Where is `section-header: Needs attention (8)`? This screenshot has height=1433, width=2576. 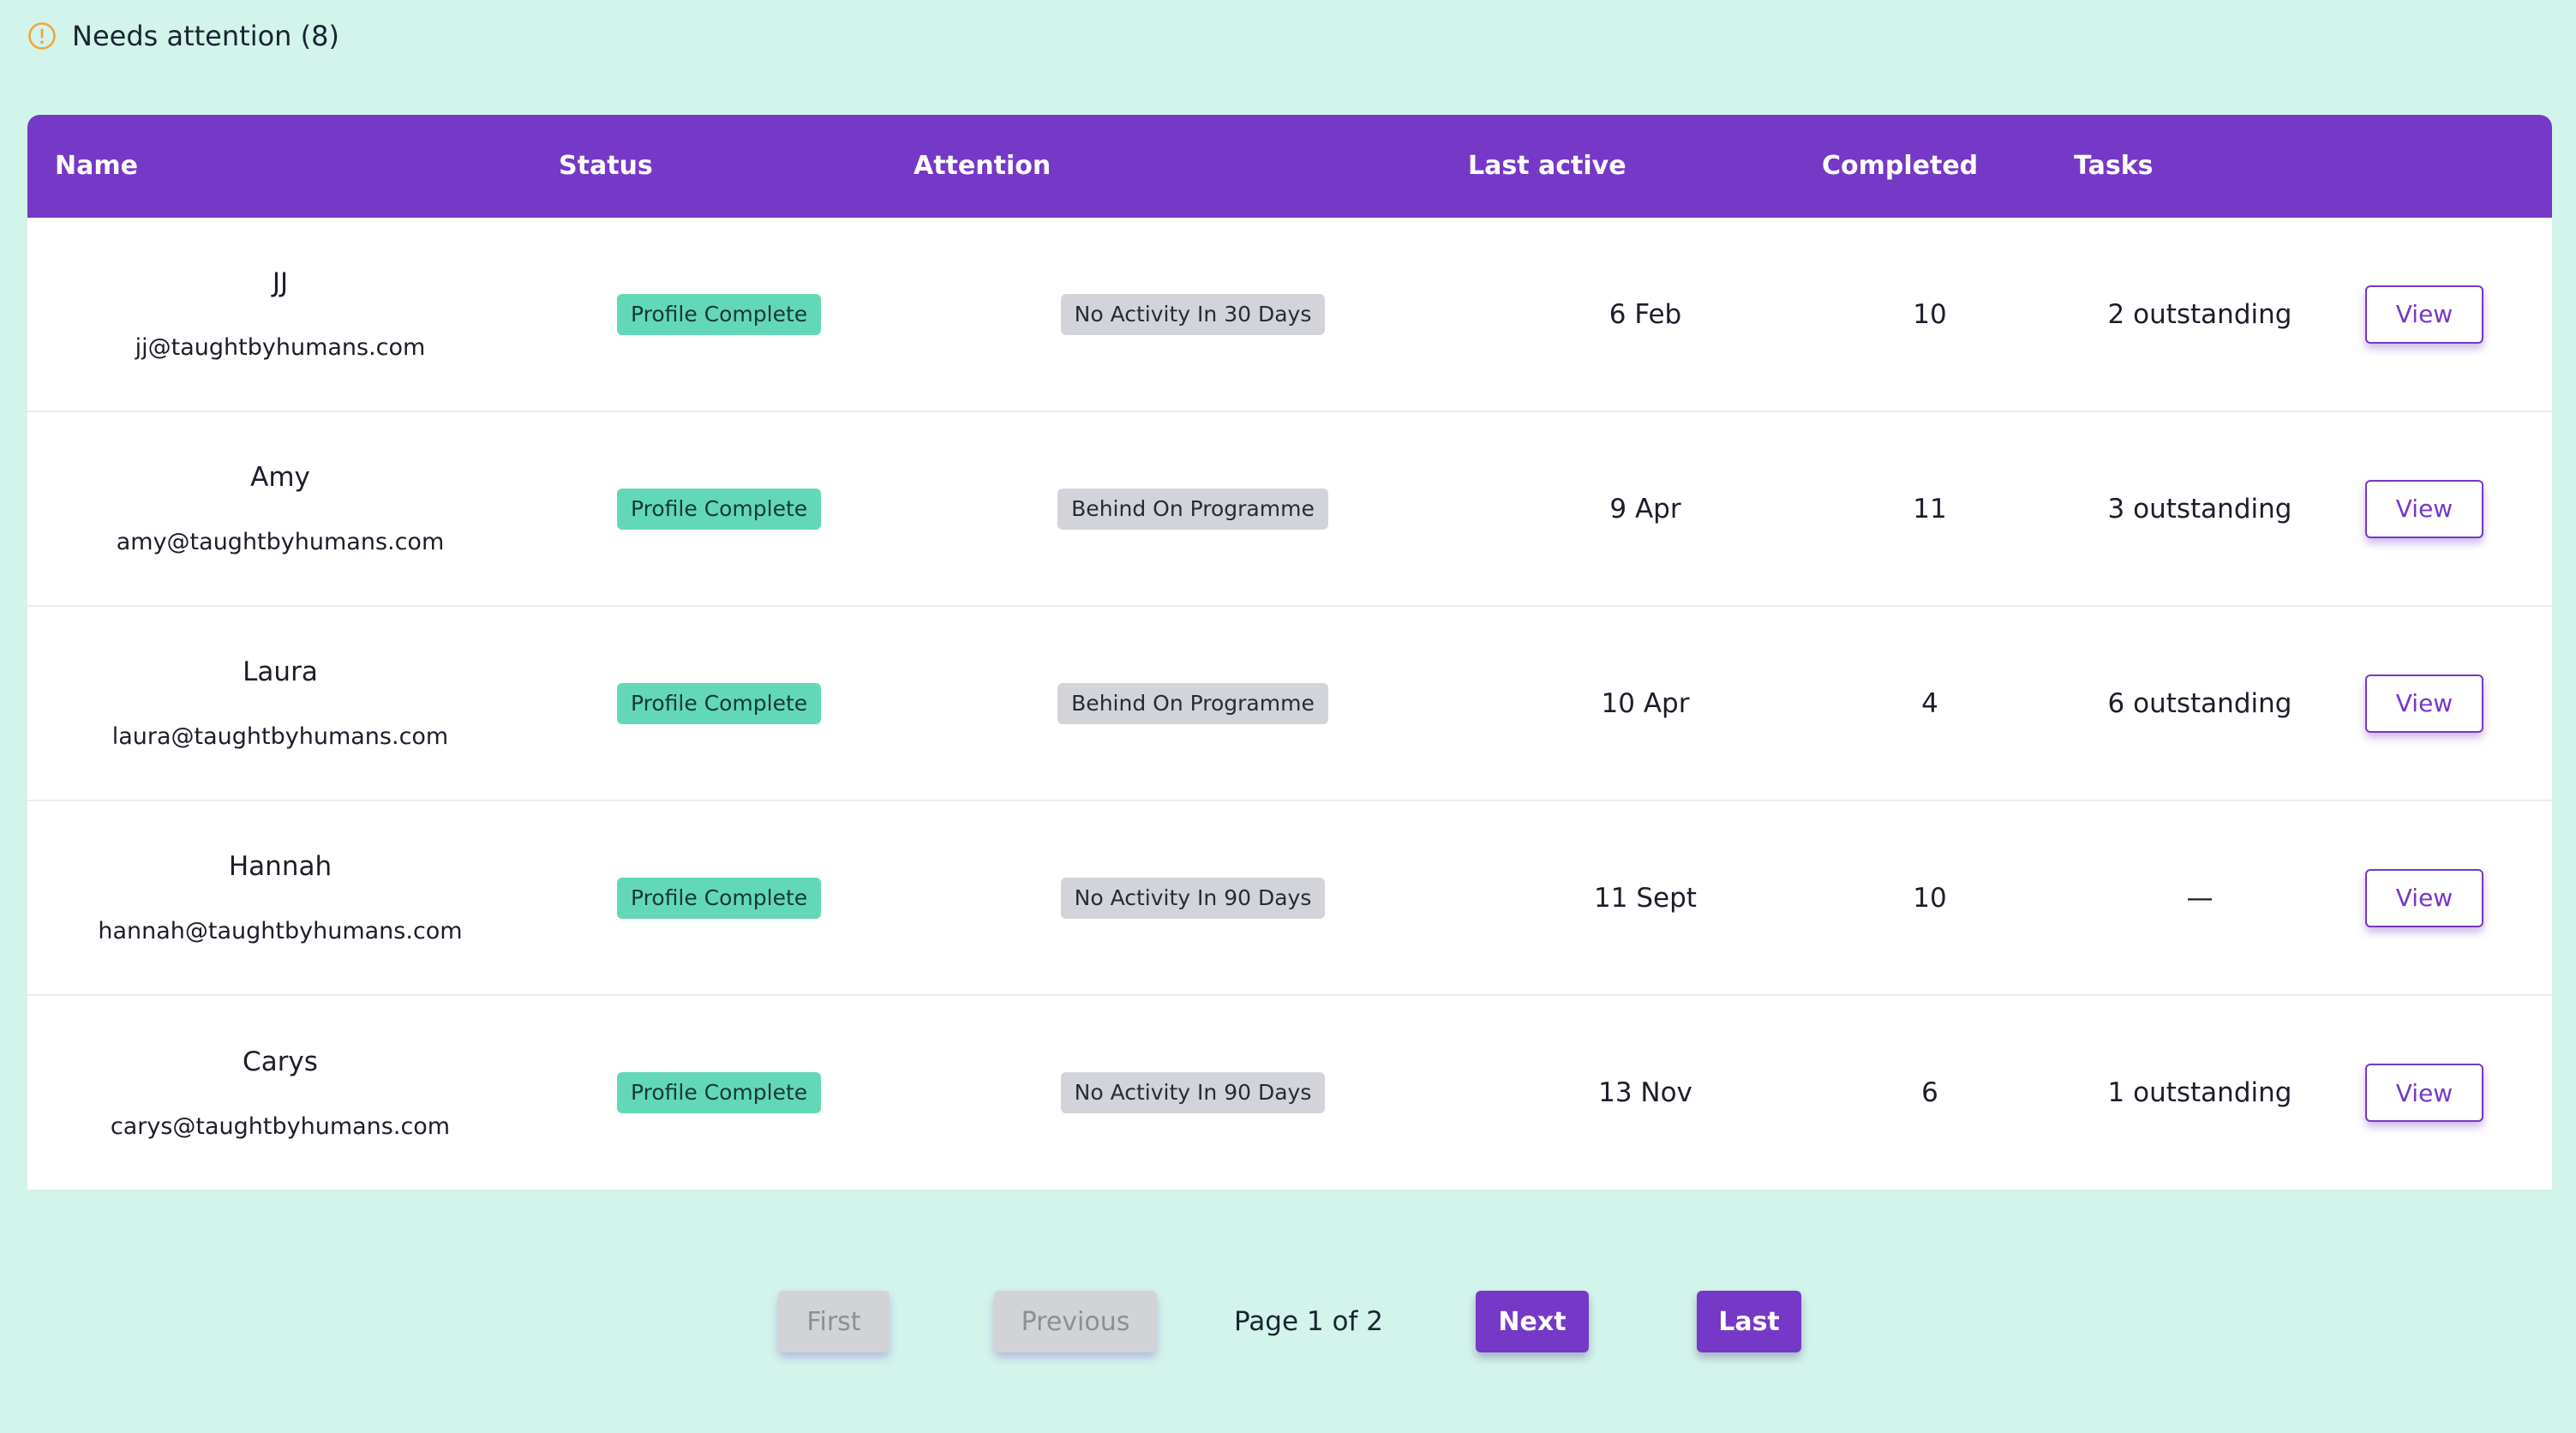
section-header: Needs attention (8) is located at coordinates (183, 36).